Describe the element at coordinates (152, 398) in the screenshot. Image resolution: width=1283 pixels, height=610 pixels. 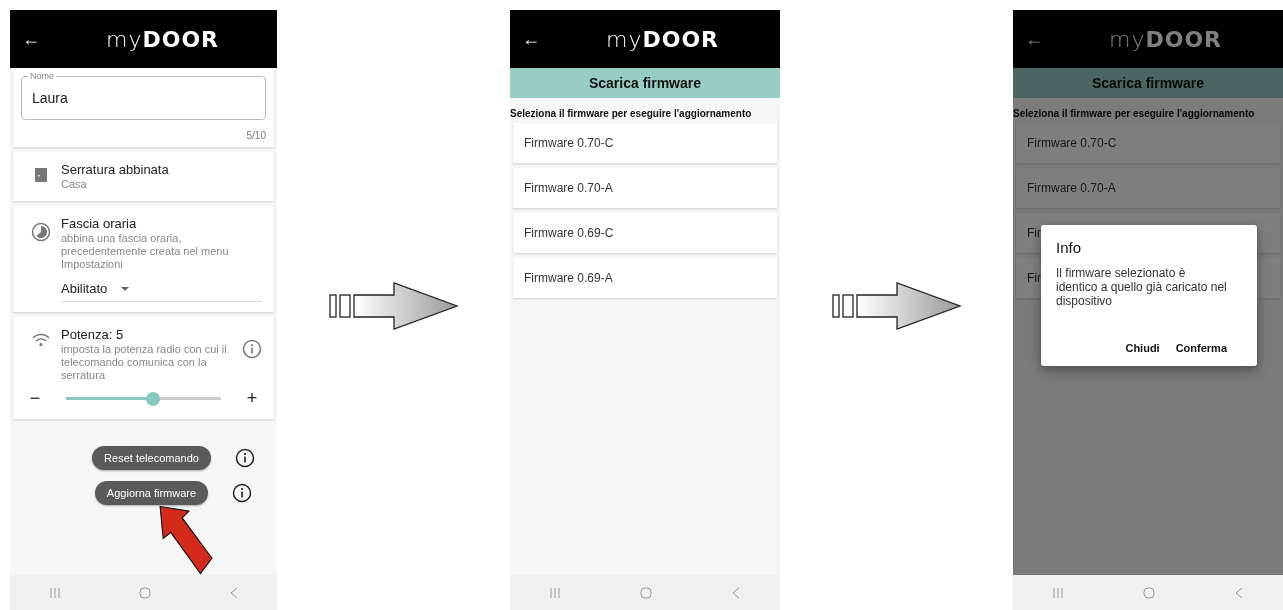
I see `slider-thumb` at that location.